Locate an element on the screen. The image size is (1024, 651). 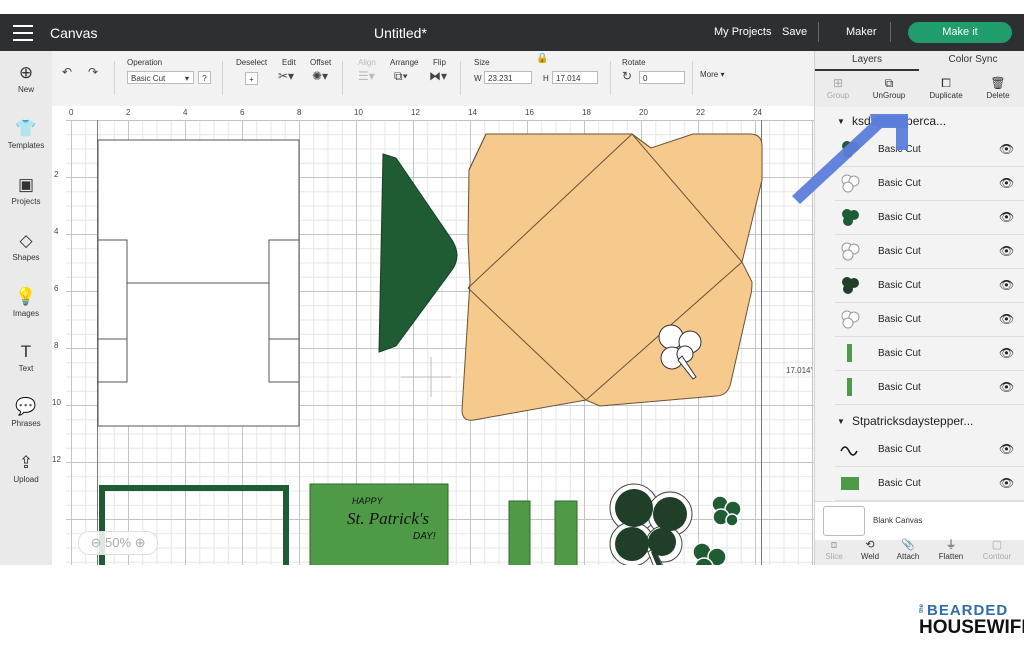
undo-icon: ↶ is located at coordinates (67, 72).